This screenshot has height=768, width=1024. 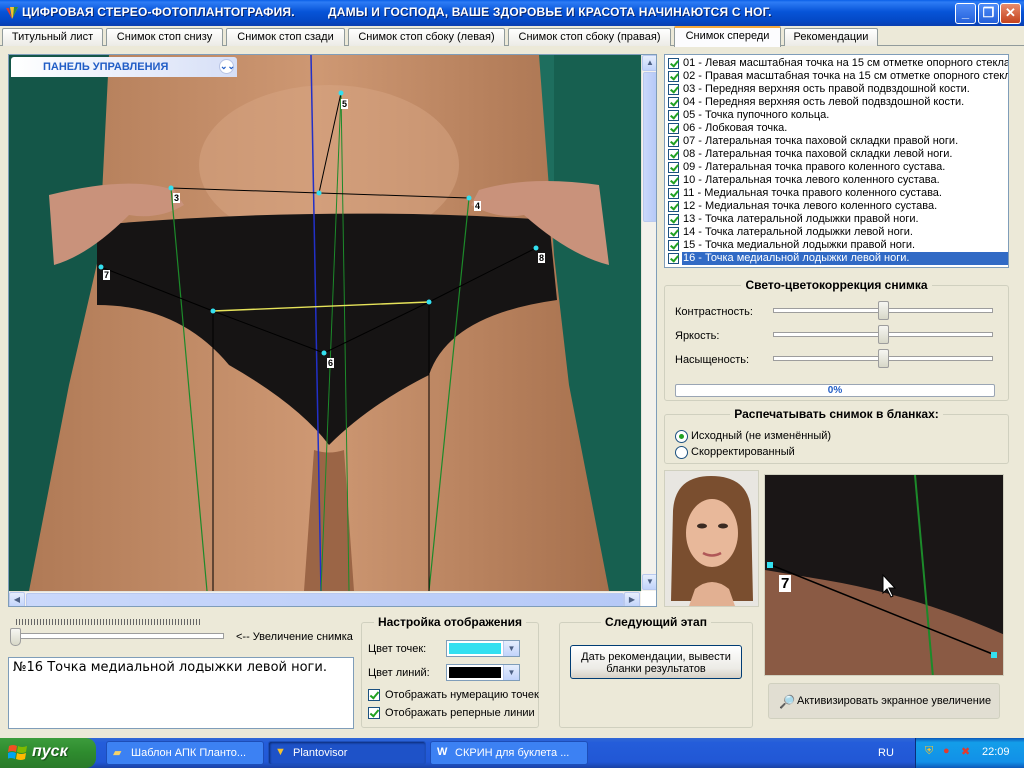 What do you see at coordinates (884, 701) in the screenshot?
I see `activate-zoom-button: 🔎 Активизировать экранное увеличение` at bounding box center [884, 701].